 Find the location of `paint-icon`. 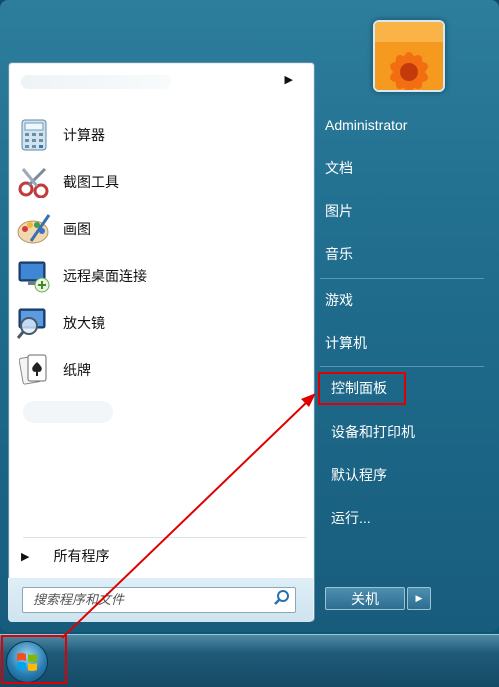

paint-icon is located at coordinates (34, 229).